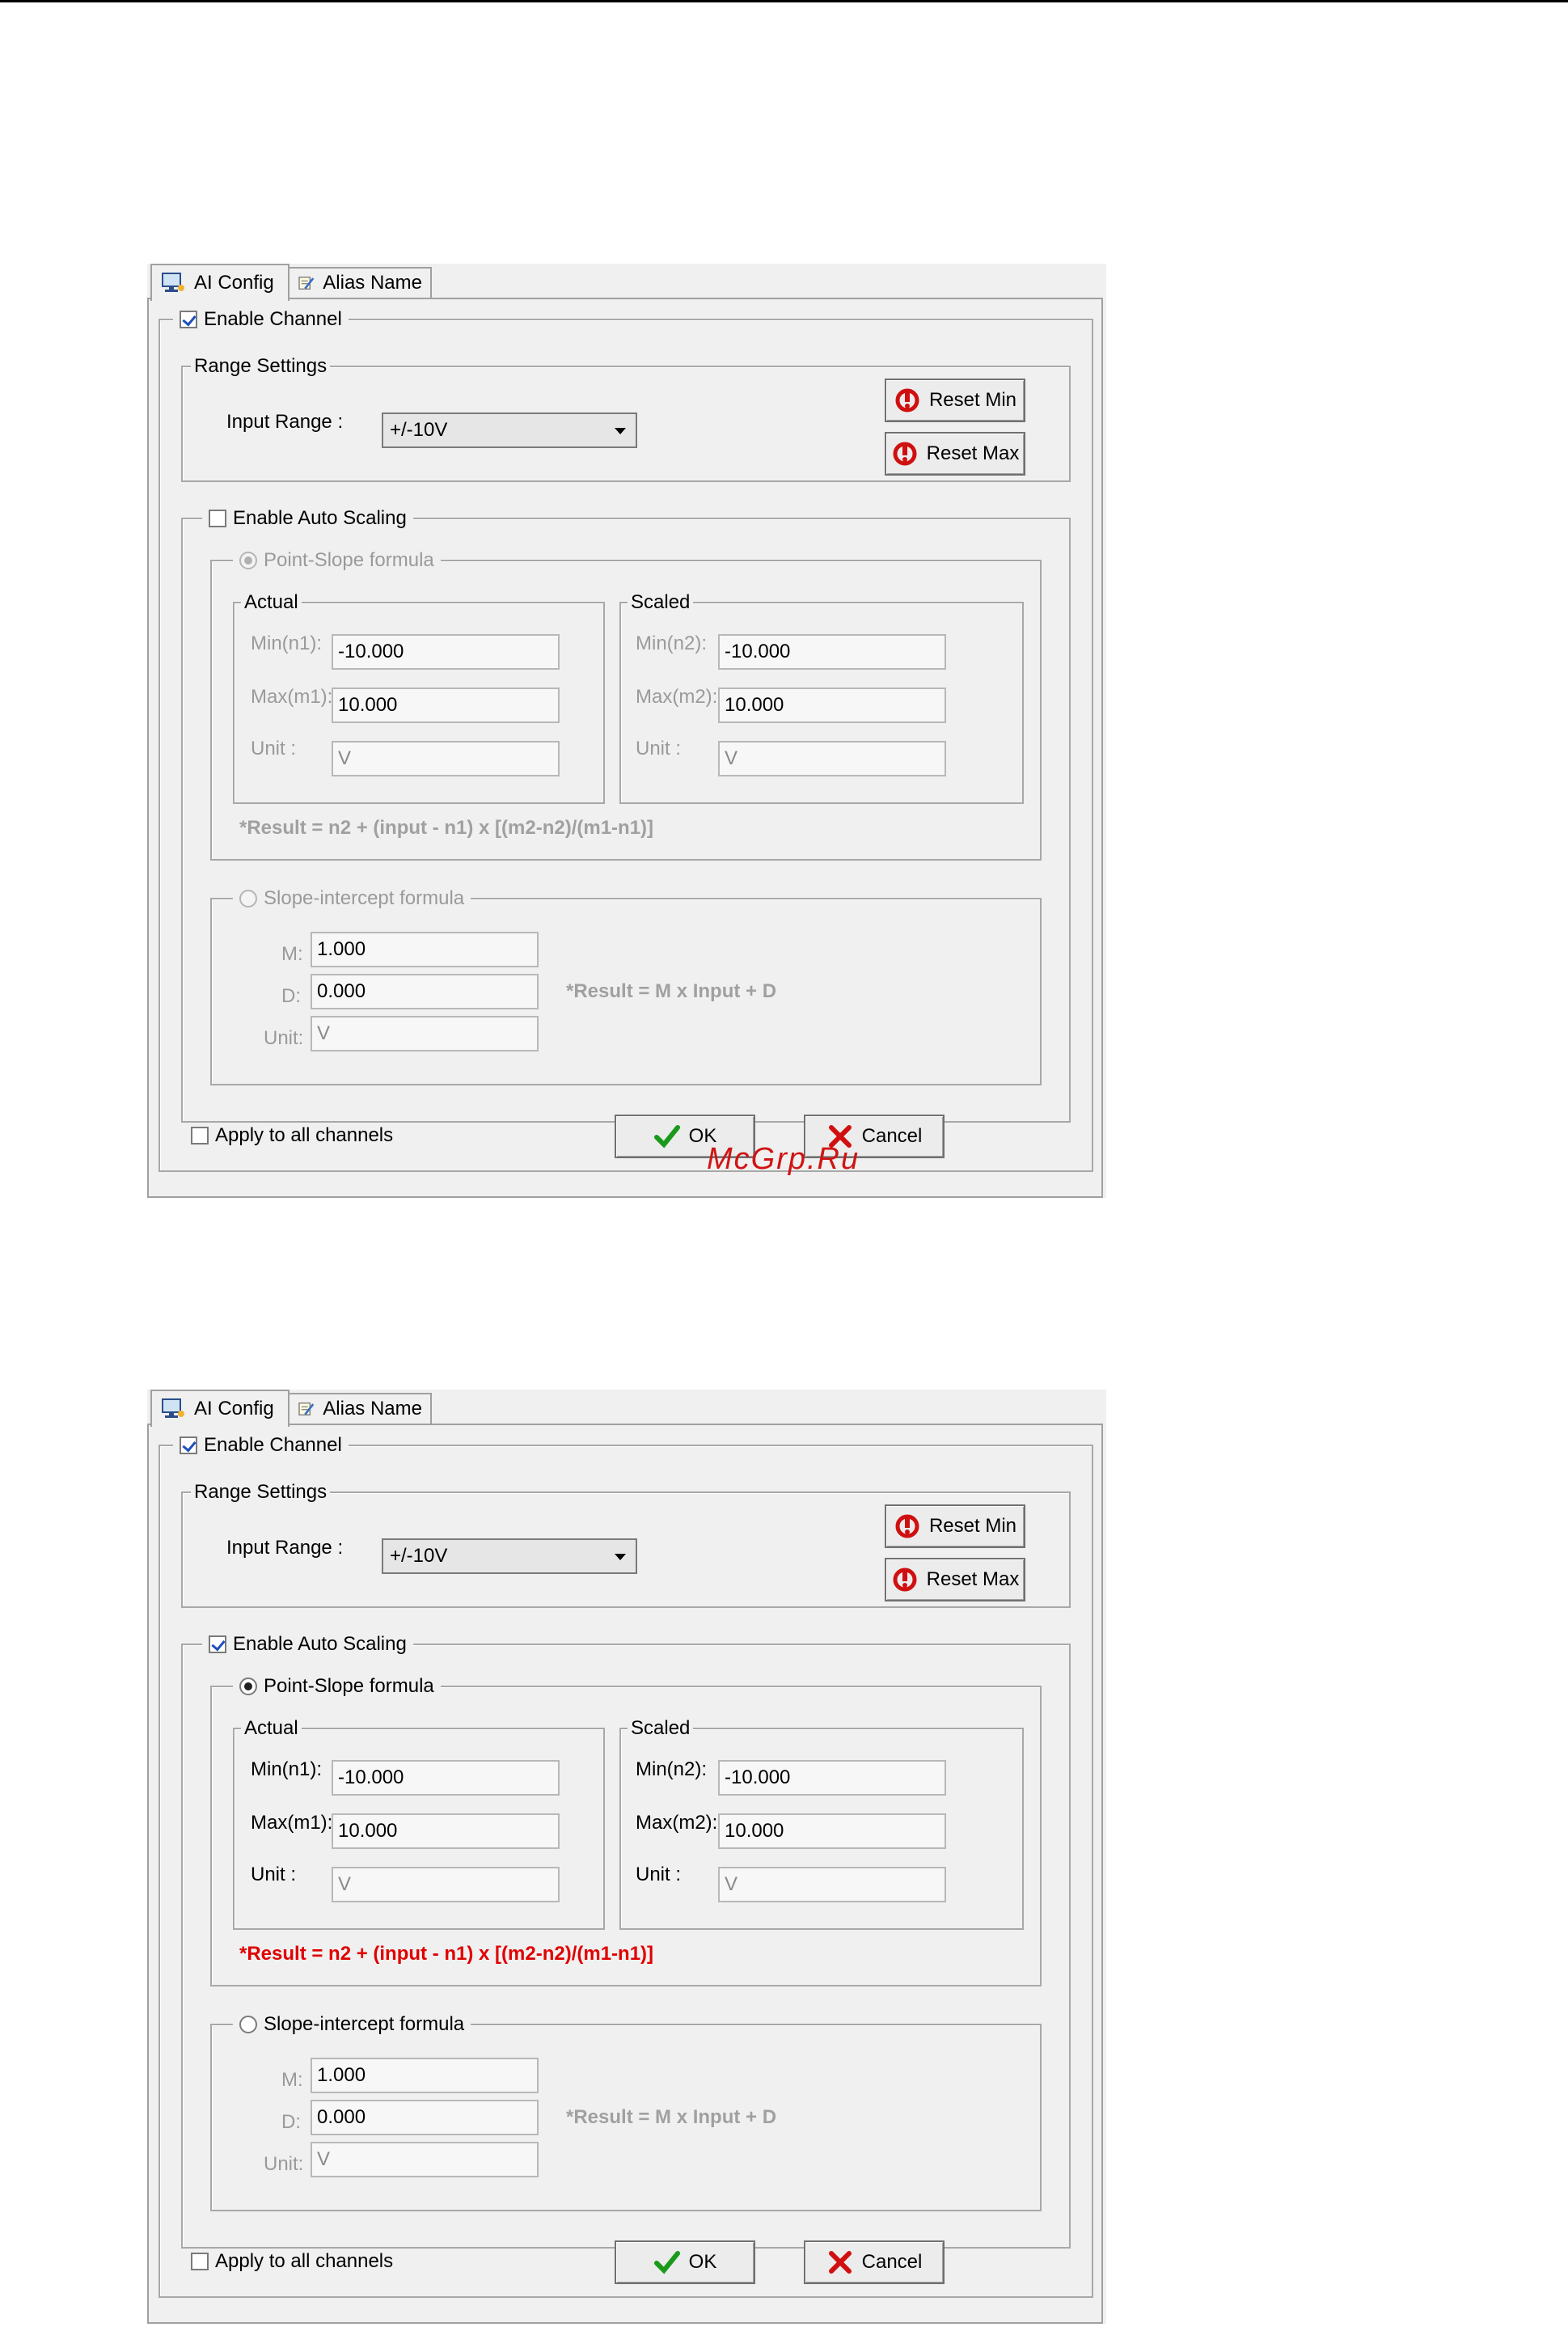 The height and width of the screenshot is (2327, 1568). Describe the element at coordinates (372, 283) in the screenshot. I see `tab-label: Alias Name` at that location.